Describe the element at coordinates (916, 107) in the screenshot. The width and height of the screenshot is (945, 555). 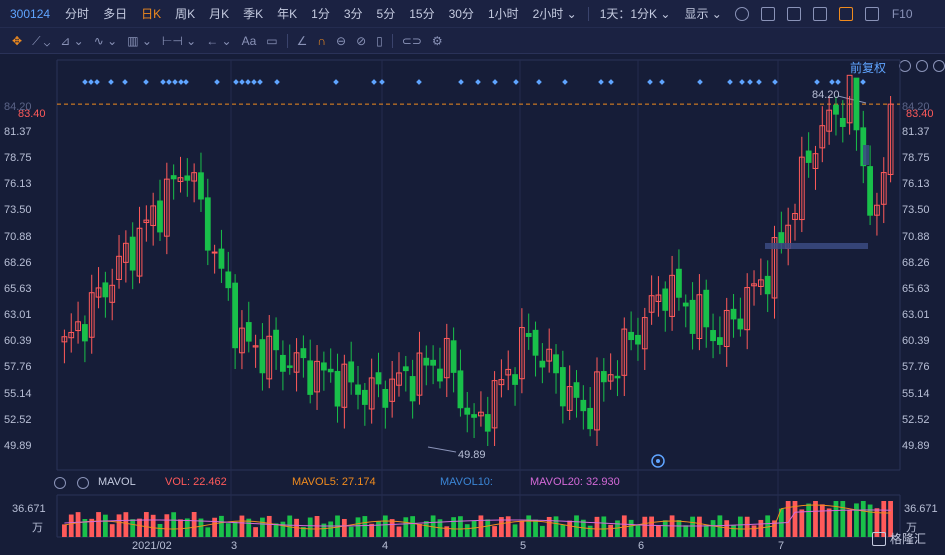
I see `partial-top-label-right: 84.20` at that location.